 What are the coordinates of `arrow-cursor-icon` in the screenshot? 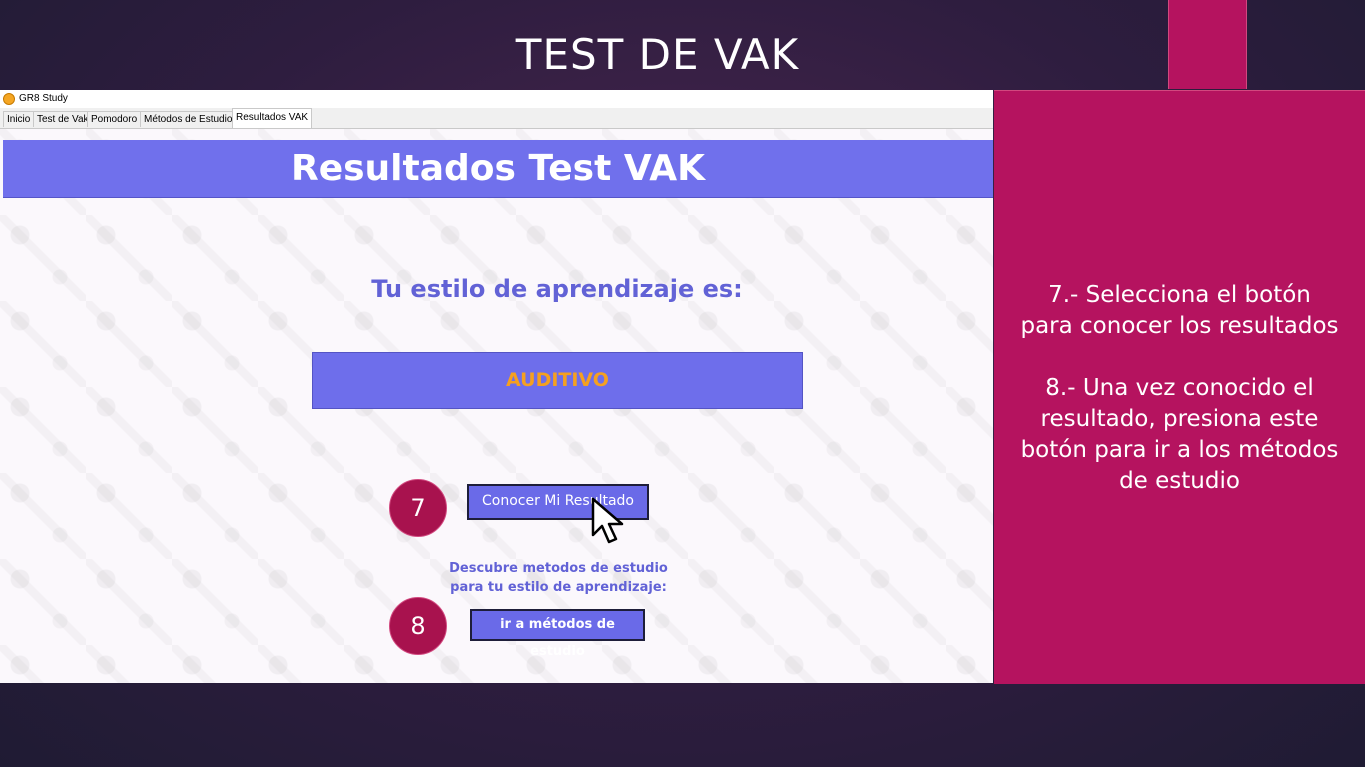 It's located at (607, 520).